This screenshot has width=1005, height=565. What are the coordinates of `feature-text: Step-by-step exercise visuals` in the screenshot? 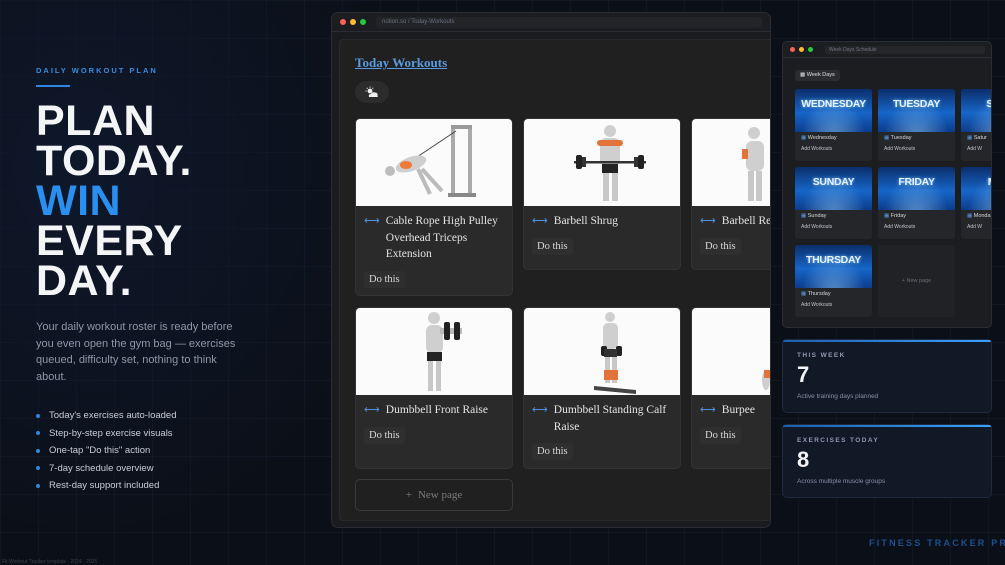 It's located at (111, 433).